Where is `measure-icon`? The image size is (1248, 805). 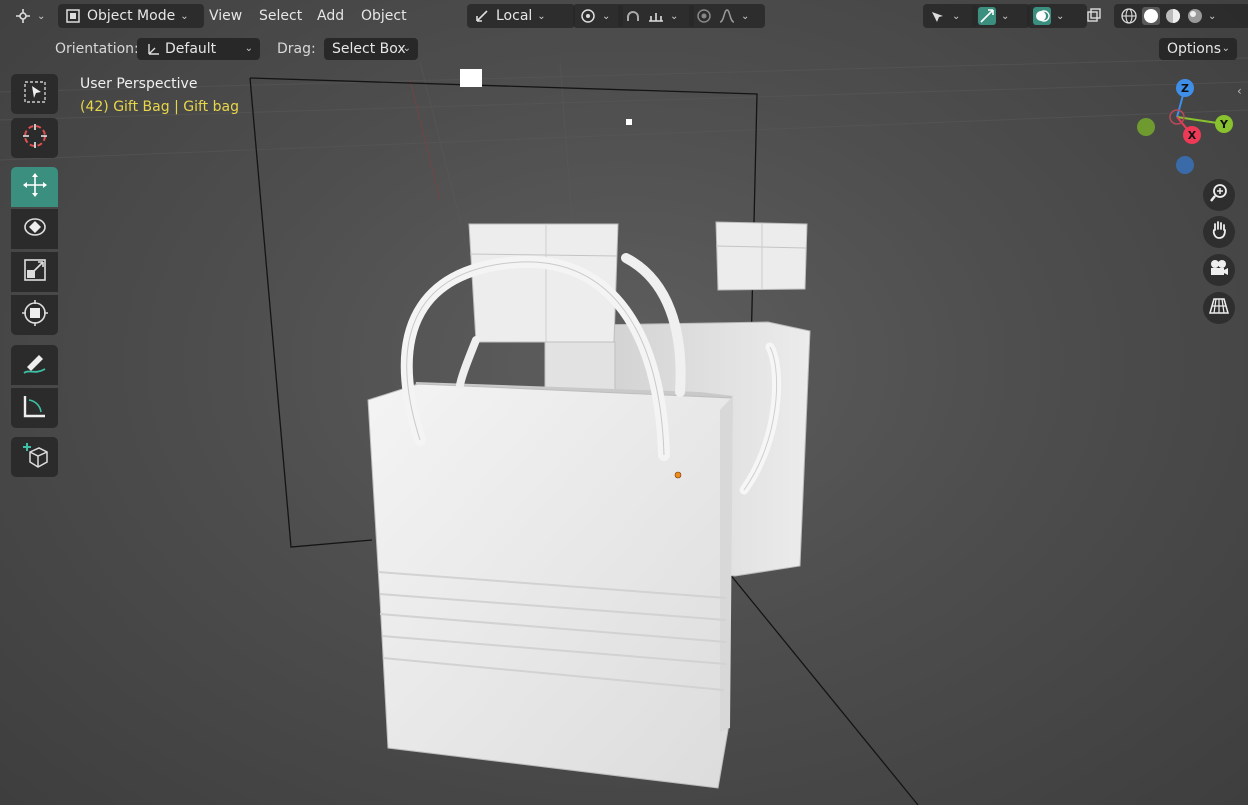
measure-icon is located at coordinates (35, 408).